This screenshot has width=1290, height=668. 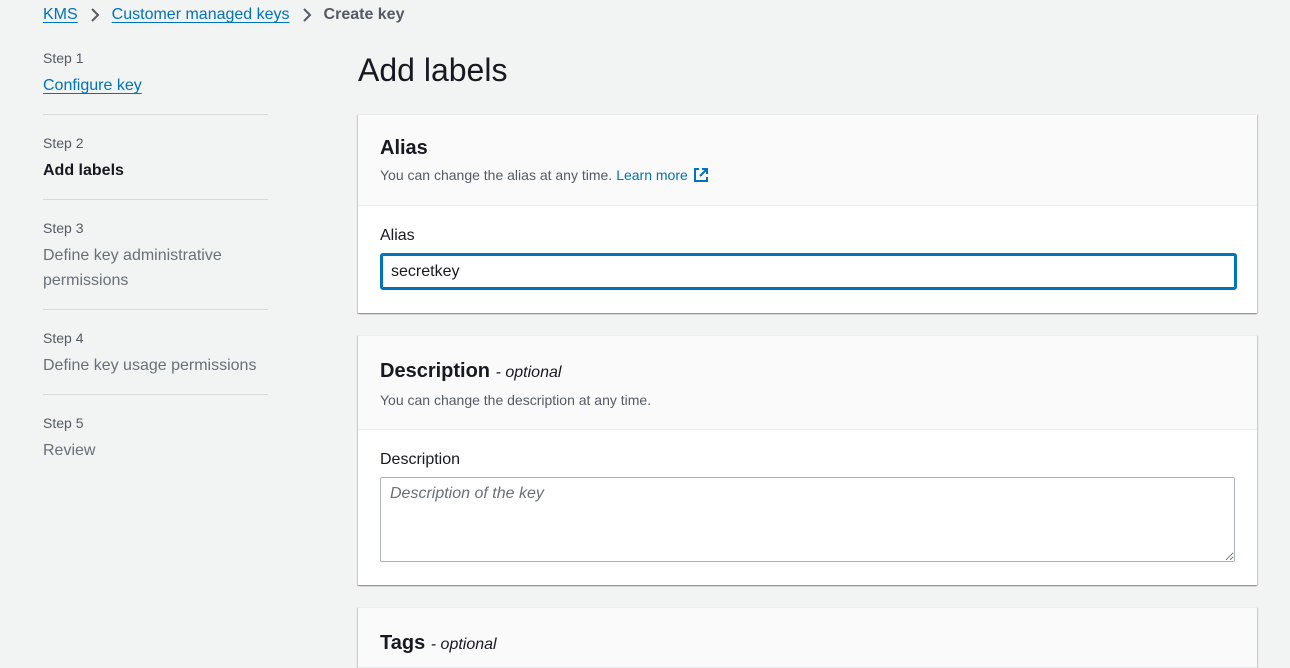 I want to click on breadcrumb-kms-link: KMS, so click(x=60, y=15).